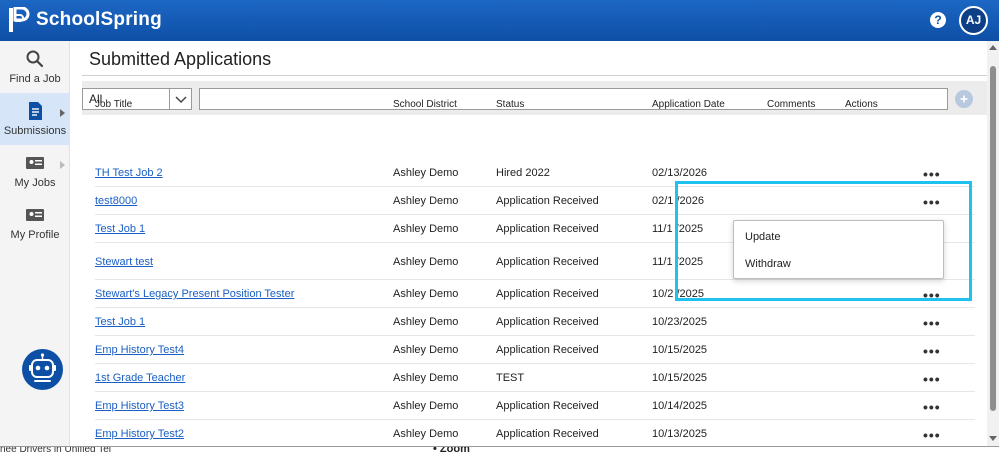 The width and height of the screenshot is (999, 454). I want to click on status-text: Hired 2022, so click(523, 173).